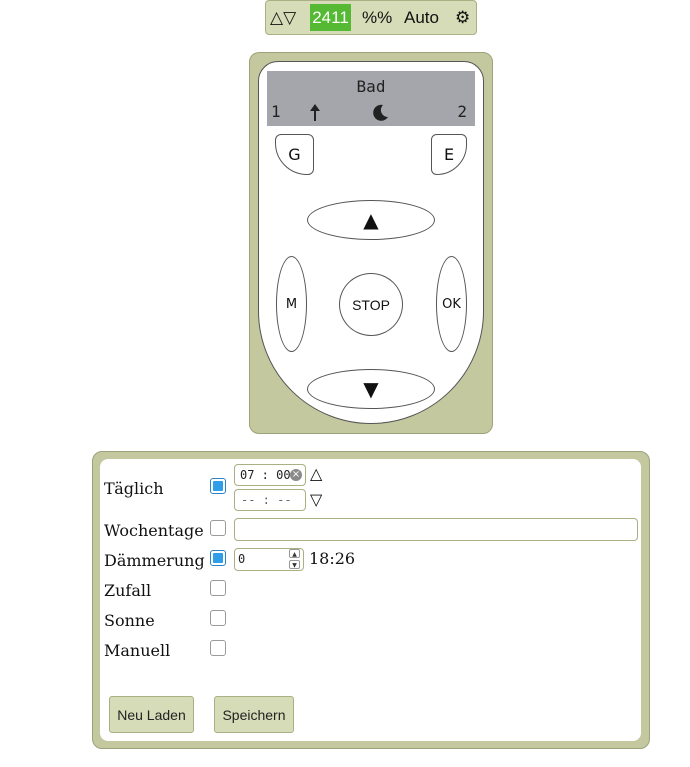 The width and height of the screenshot is (690, 767). Describe the element at coordinates (218, 648) in the screenshot. I see `manual-checkbox` at that location.